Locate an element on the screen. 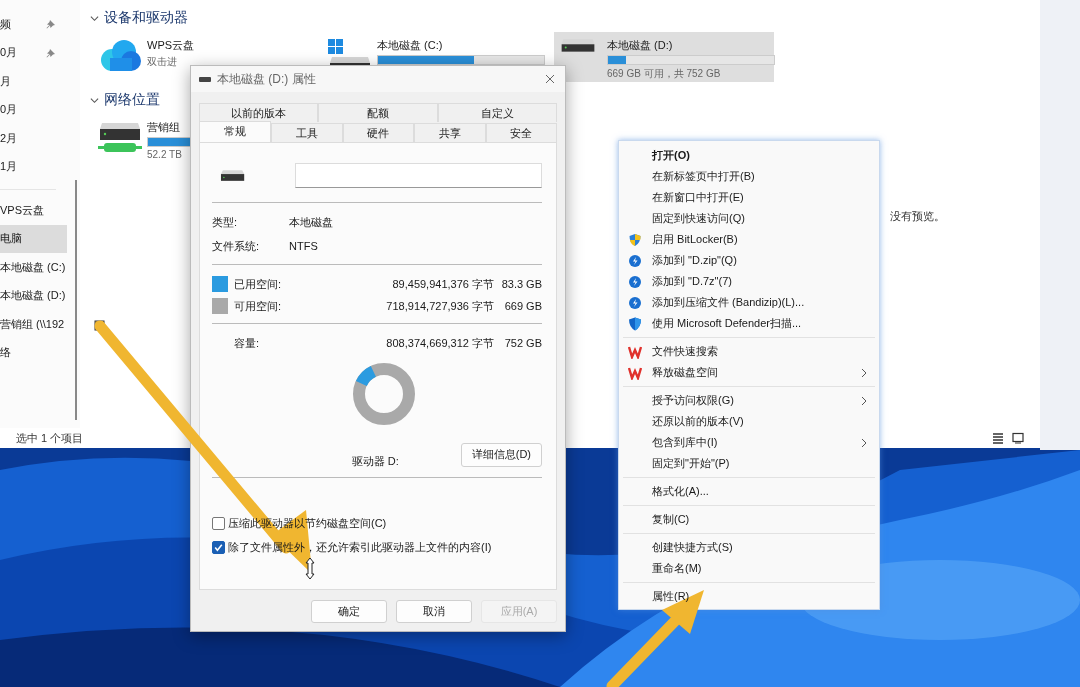  section-title: 网络位置 is located at coordinates (132, 100).